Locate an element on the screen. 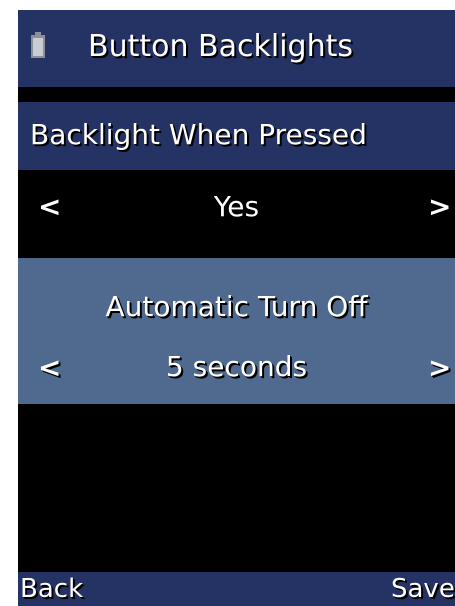 The height and width of the screenshot is (606, 455). setting-automatic-turn-off-label: Automatic Turn Off is located at coordinates (236, 306).